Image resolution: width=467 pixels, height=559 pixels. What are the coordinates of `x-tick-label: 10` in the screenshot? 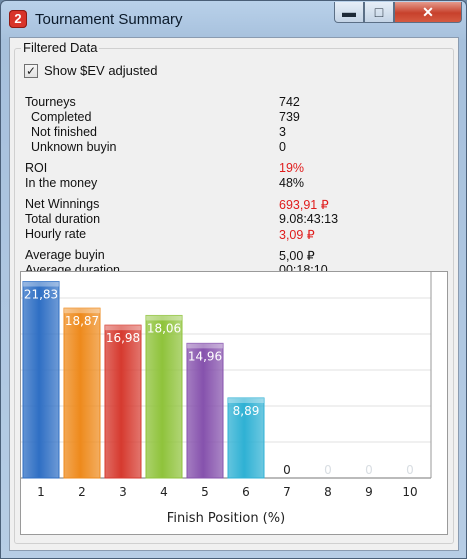 It's located at (409, 492).